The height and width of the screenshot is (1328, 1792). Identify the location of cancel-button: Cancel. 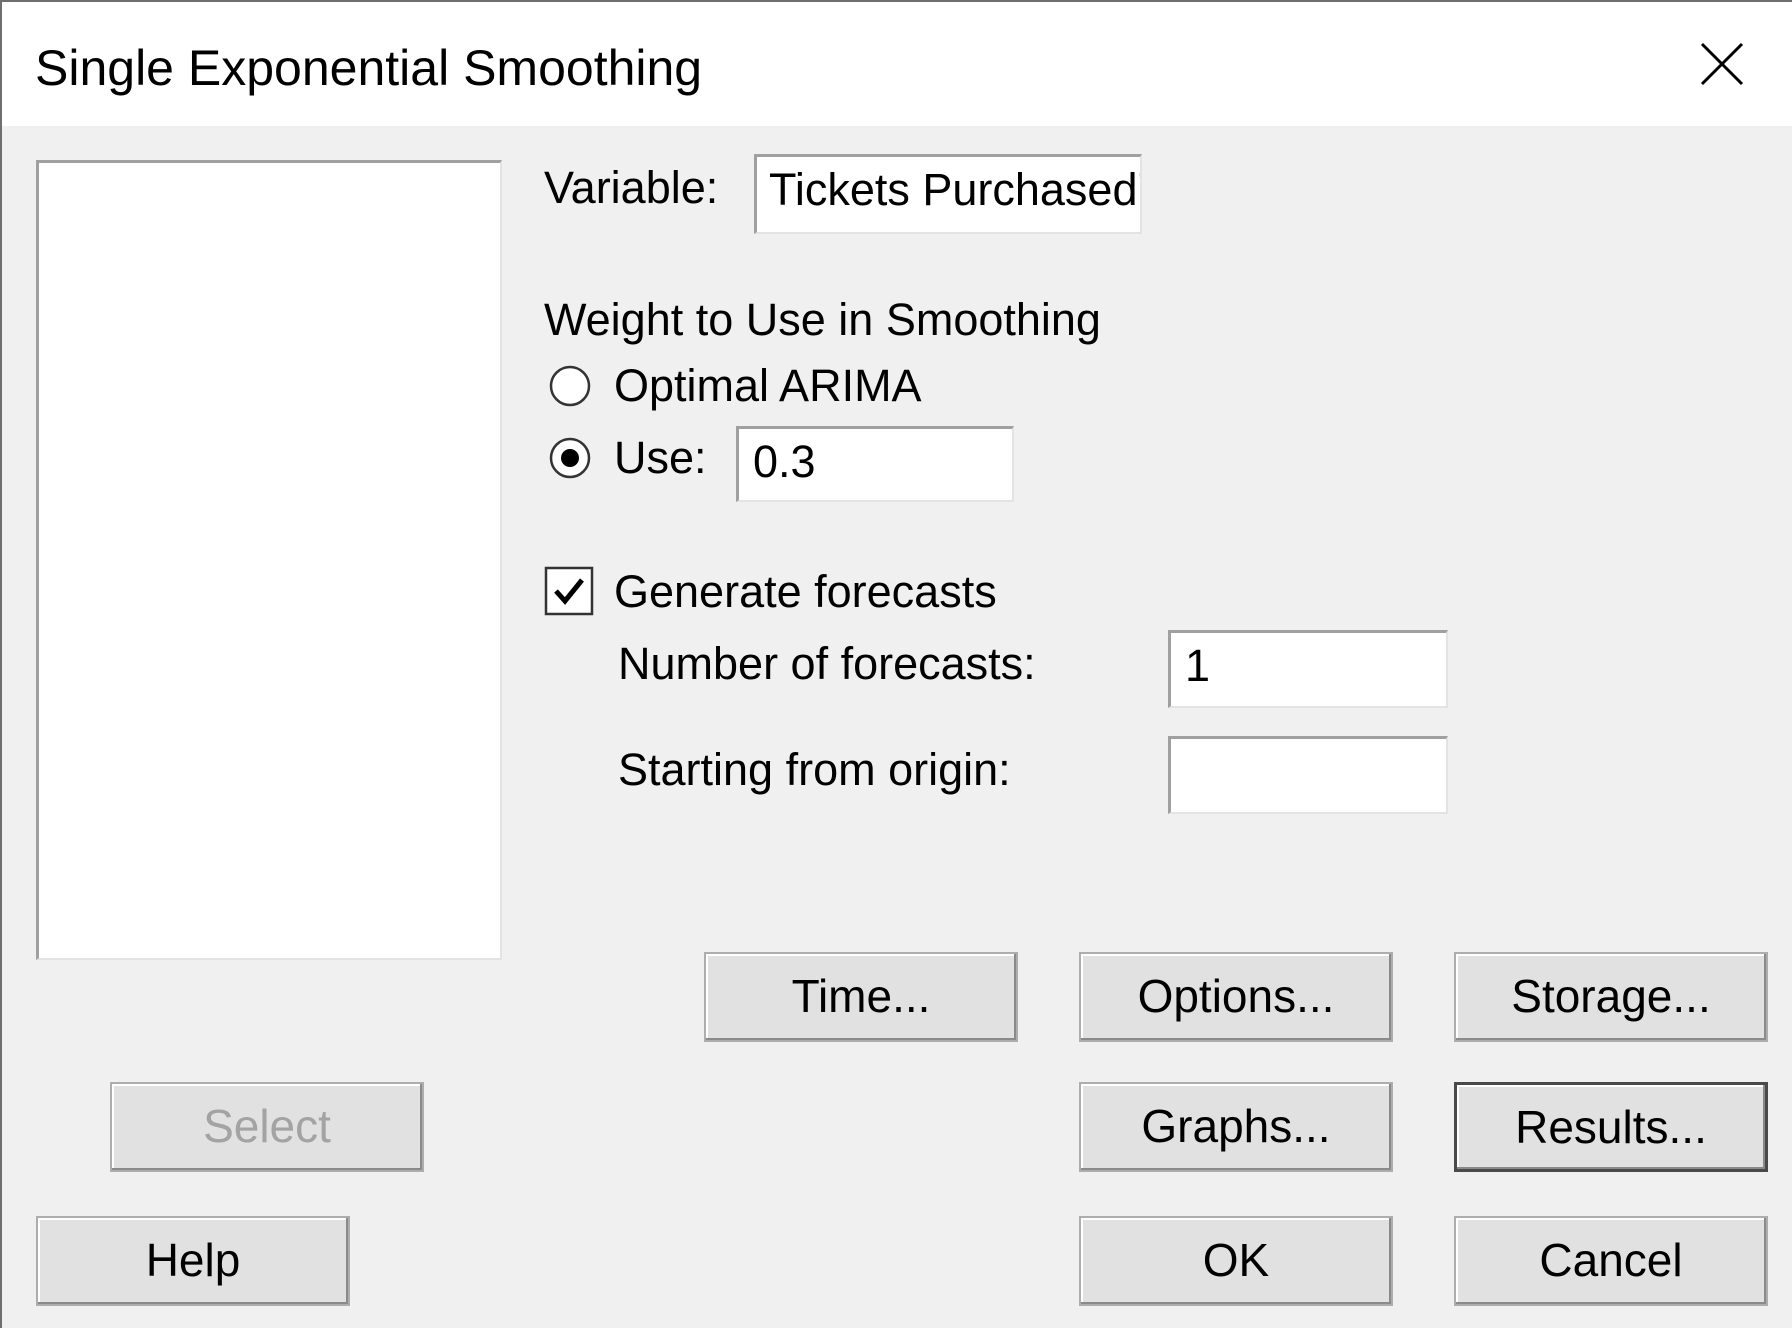
(1611, 1261).